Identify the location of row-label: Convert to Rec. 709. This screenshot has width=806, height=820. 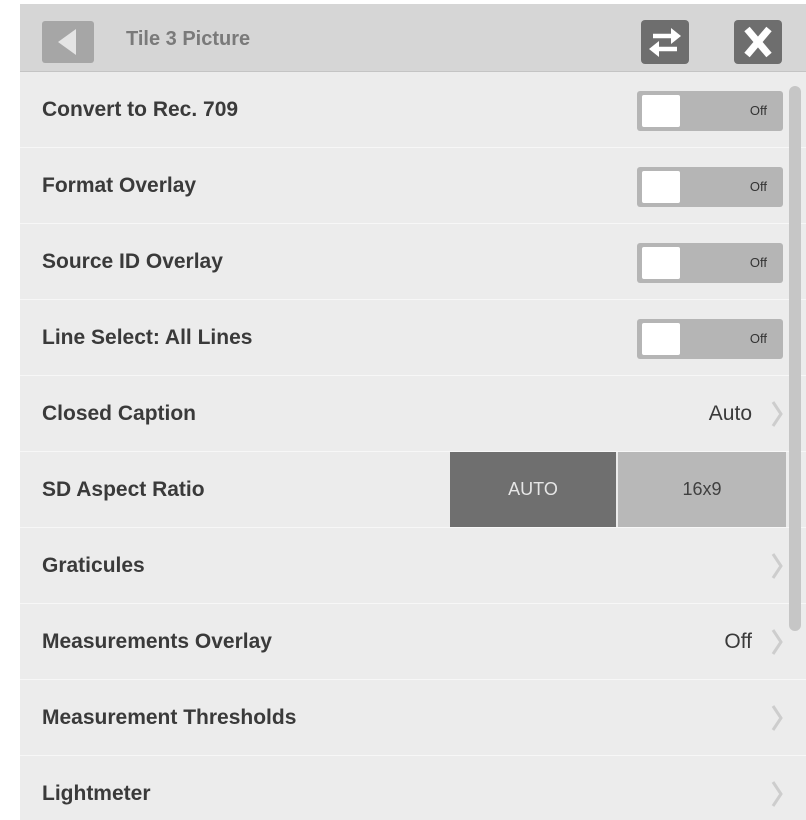
(140, 109).